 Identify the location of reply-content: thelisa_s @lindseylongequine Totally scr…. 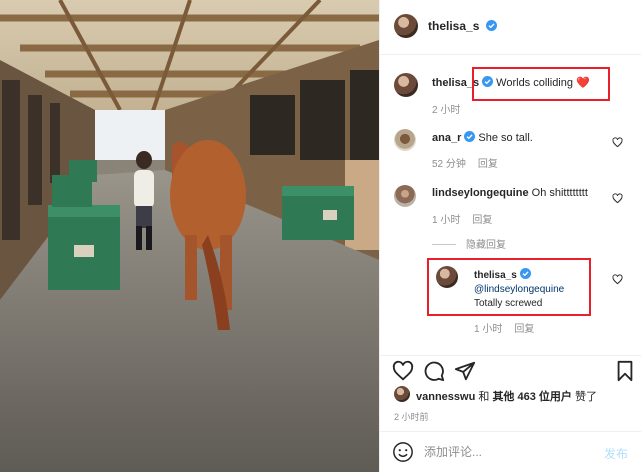
(519, 289).